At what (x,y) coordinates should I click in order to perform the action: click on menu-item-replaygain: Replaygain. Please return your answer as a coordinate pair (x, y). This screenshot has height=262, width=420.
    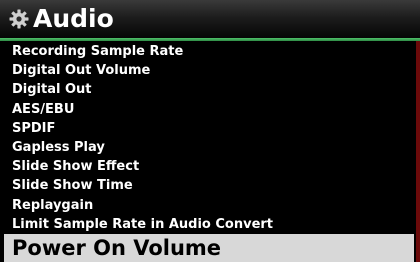
    Looking at the image, I should click on (207, 205).